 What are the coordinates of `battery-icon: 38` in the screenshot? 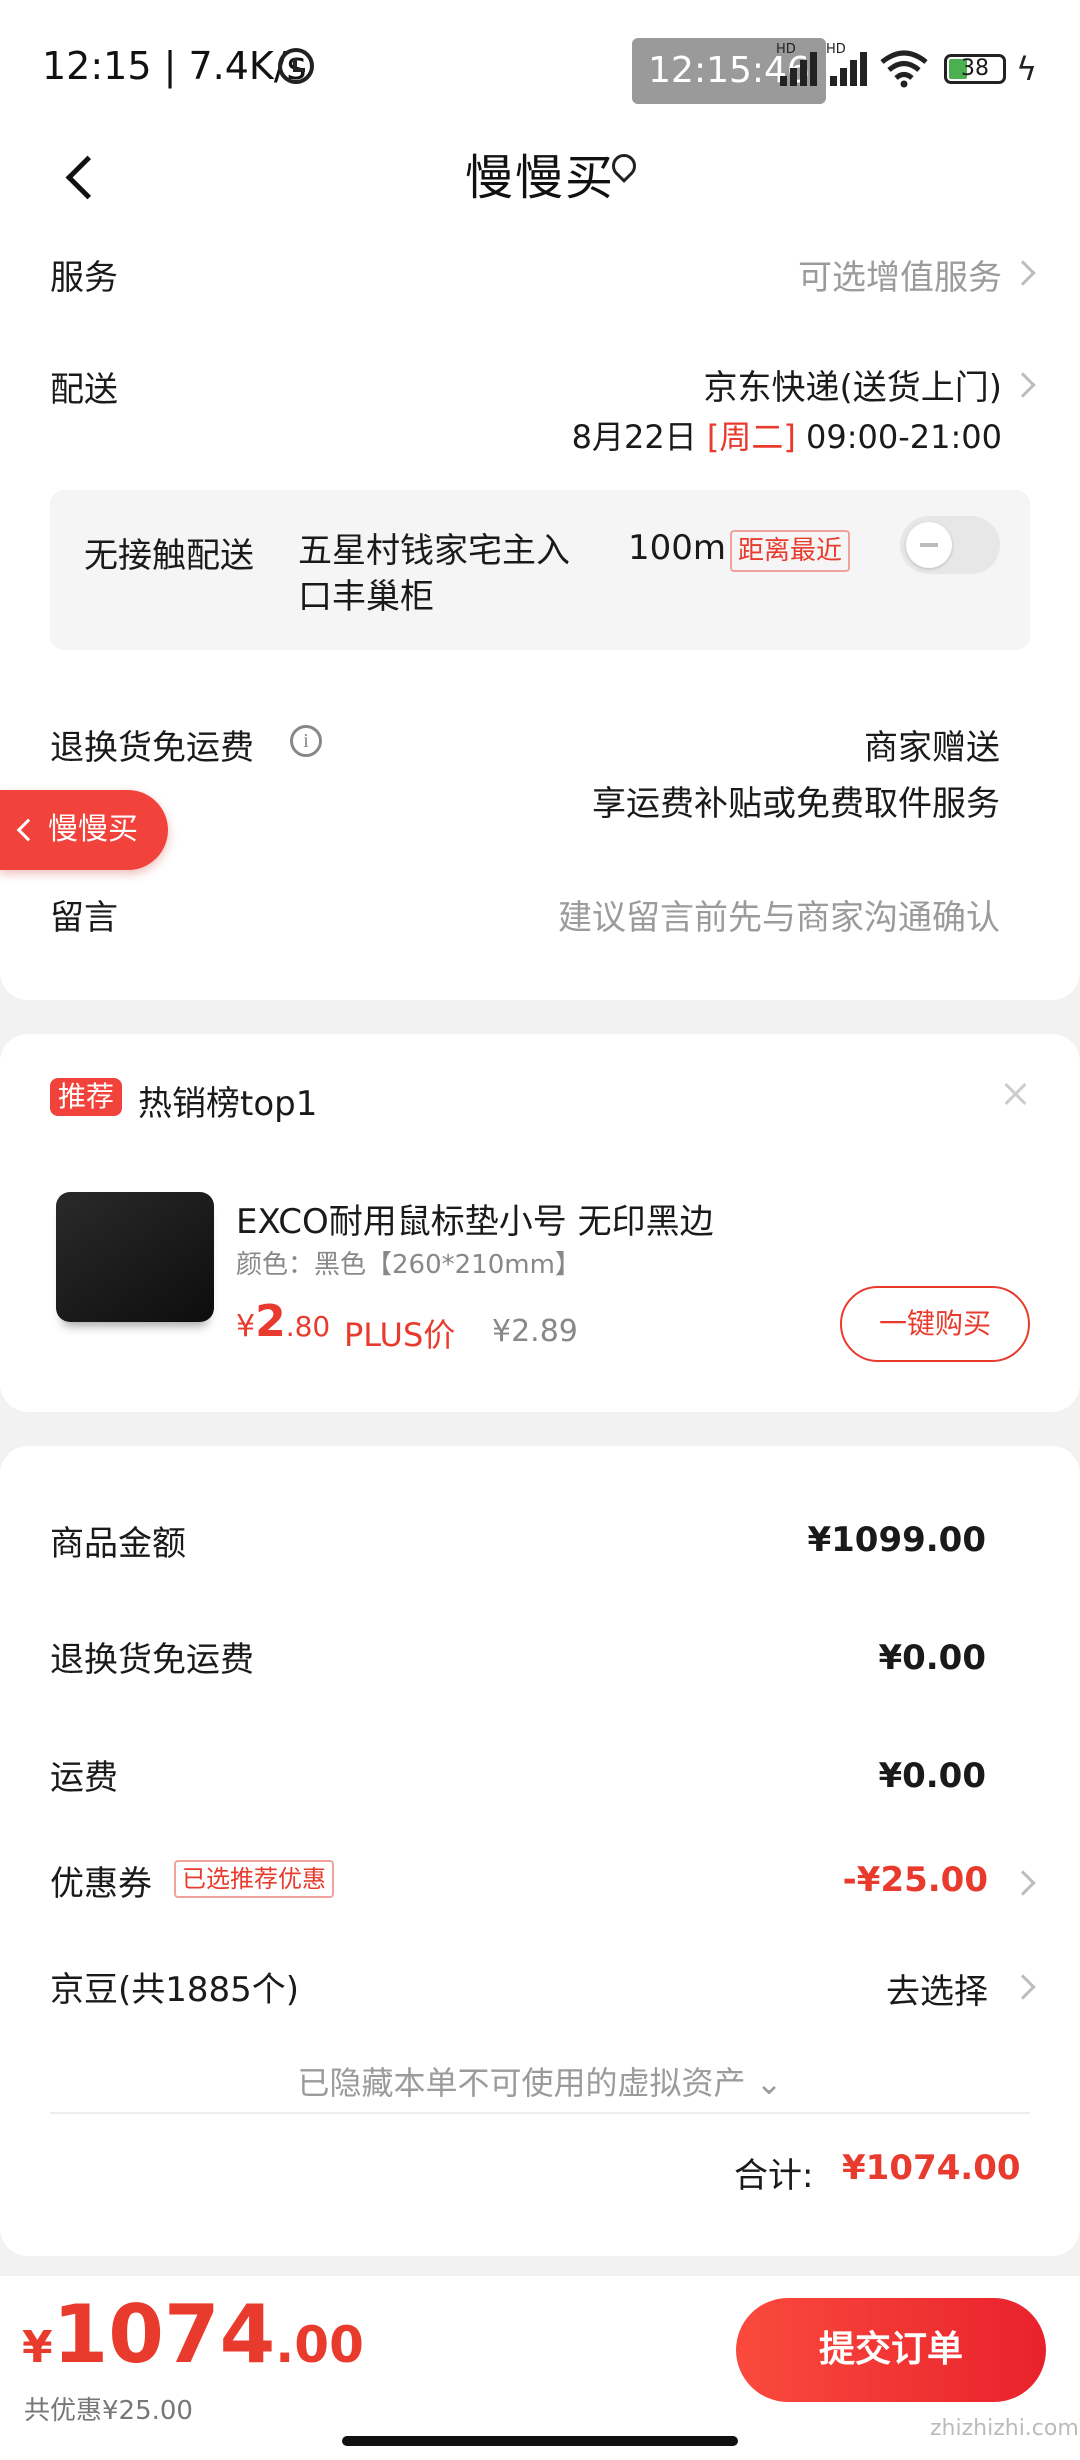 It's located at (975, 69).